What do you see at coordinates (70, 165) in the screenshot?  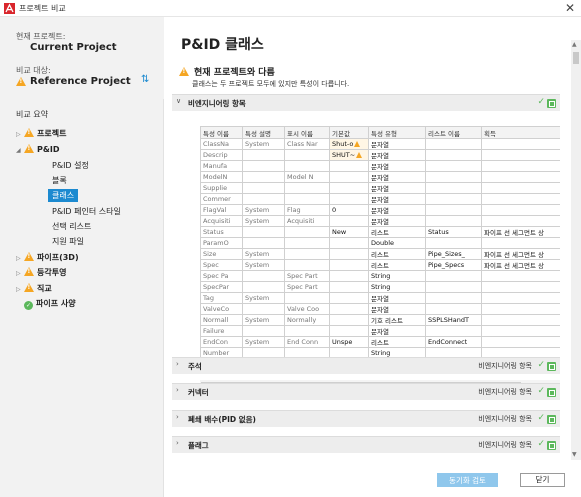 I see `tree-item-pid-settings: P&ID 설정` at bounding box center [70, 165].